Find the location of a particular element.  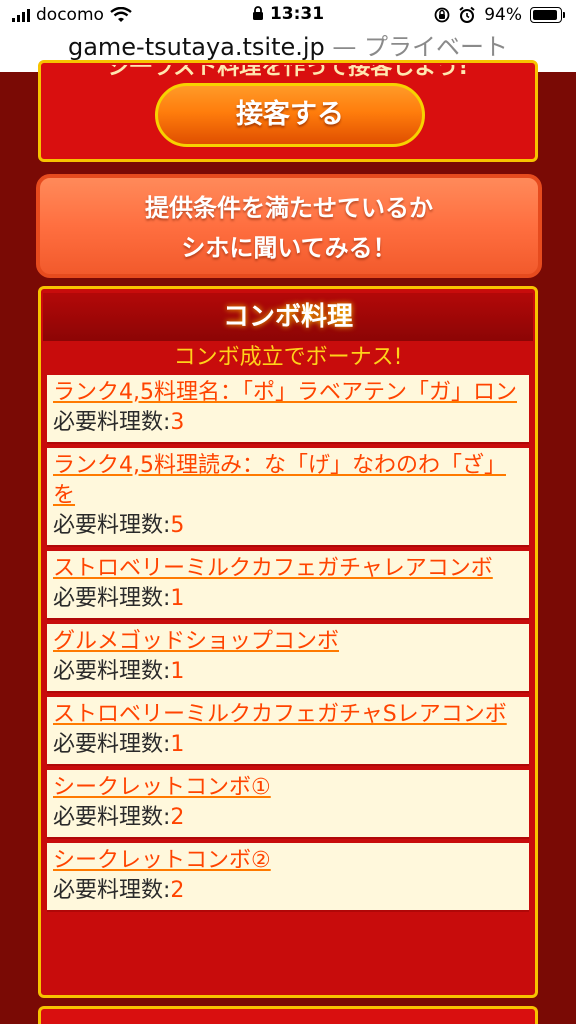

combo-link: シークレットコンボ① is located at coordinates (162, 787).